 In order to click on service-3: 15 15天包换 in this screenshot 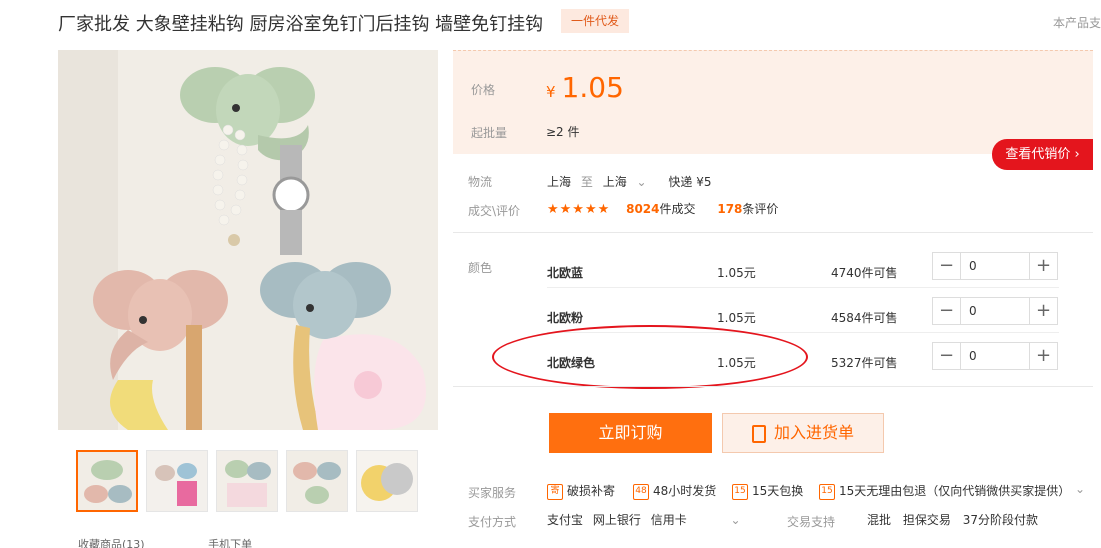, I will do `click(767, 491)`.